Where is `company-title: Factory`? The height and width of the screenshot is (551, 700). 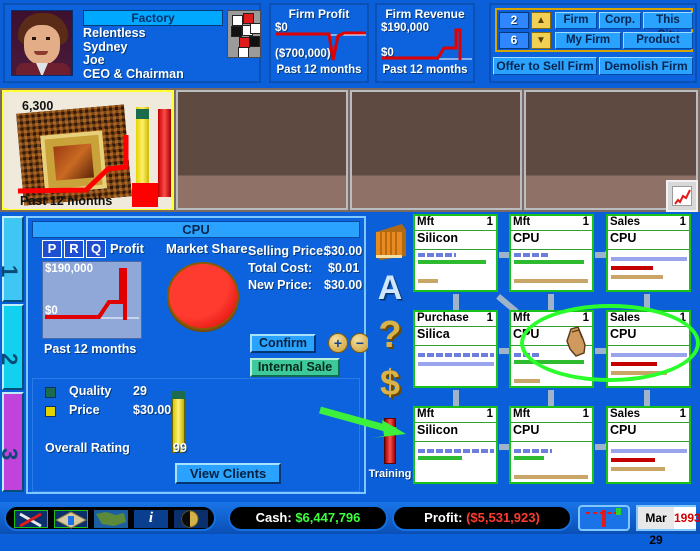
company-title: Factory is located at coordinates (153, 18).